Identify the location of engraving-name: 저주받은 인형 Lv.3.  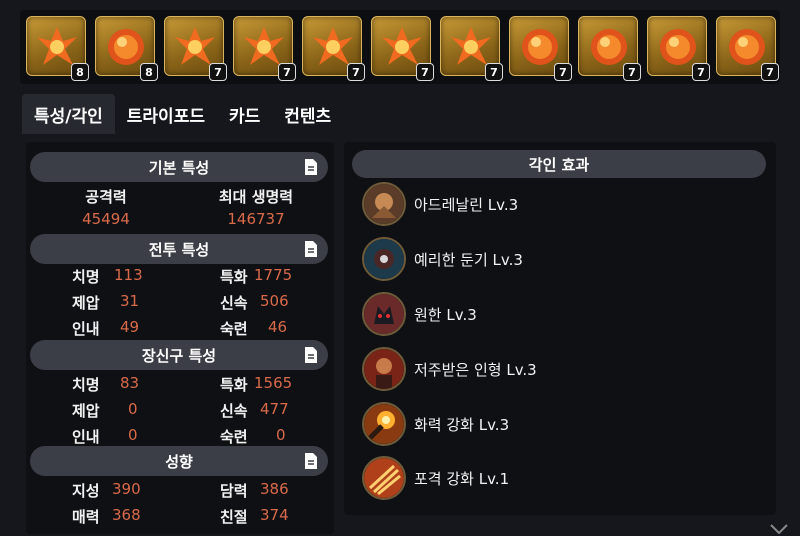
(475, 369).